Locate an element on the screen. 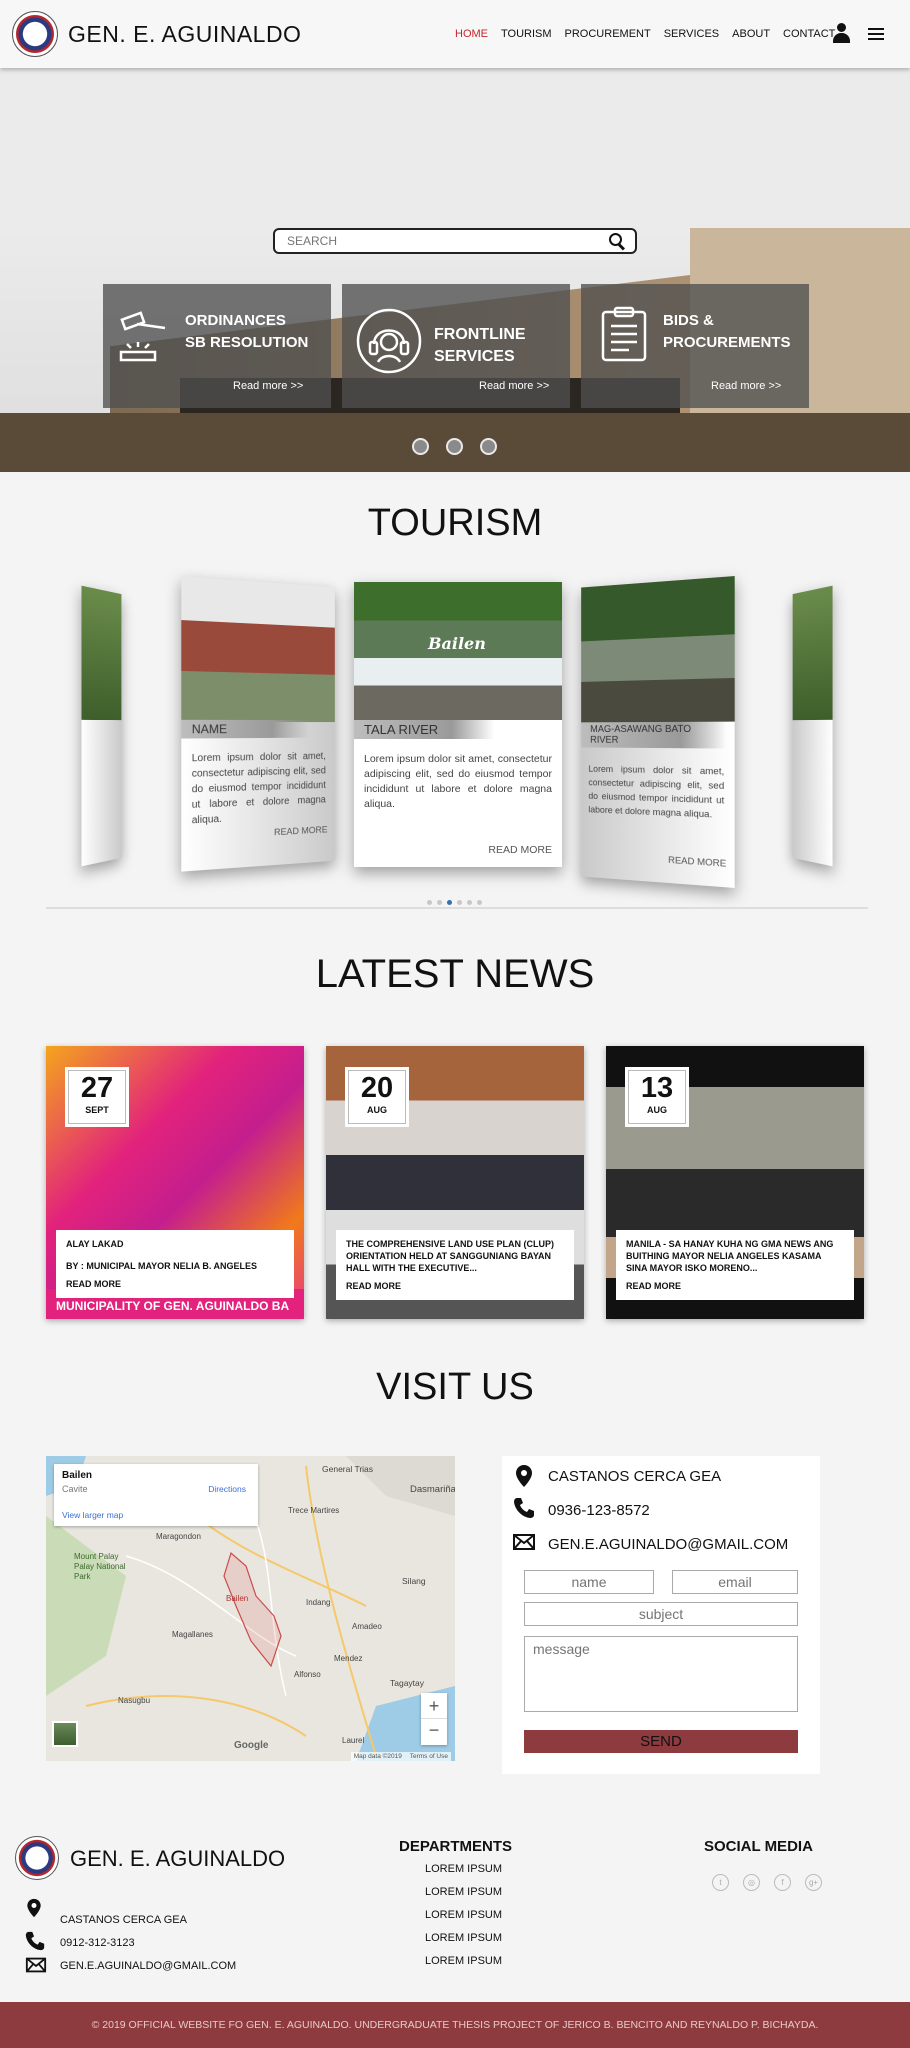 Image resolution: width=910 pixels, height=2048 pixels. mail-icon is located at coordinates (36, 1965).